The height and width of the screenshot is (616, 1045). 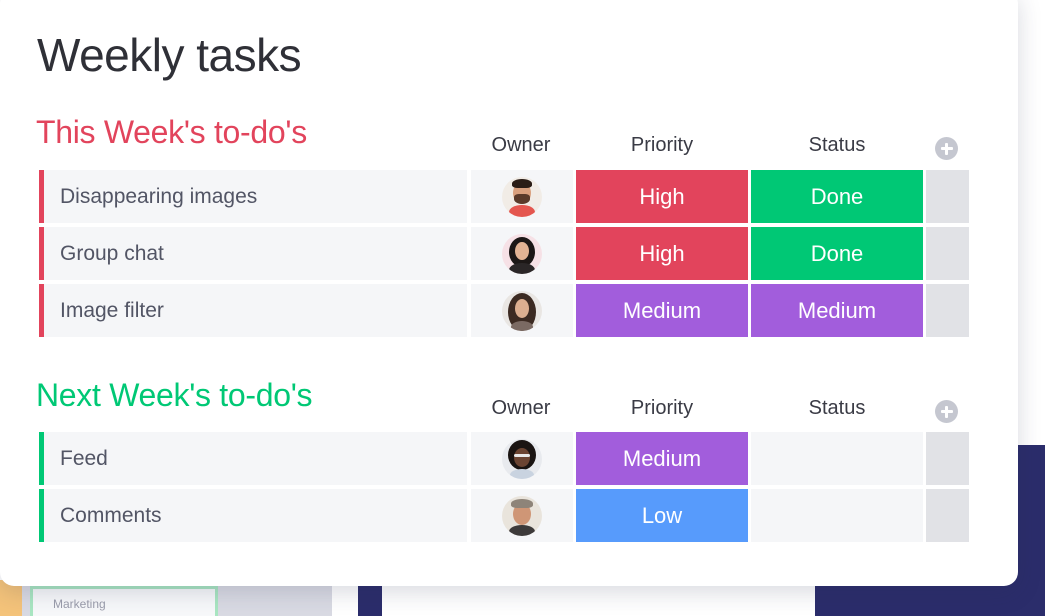 I want to click on task-name-cell: Feed, so click(x=253, y=458).